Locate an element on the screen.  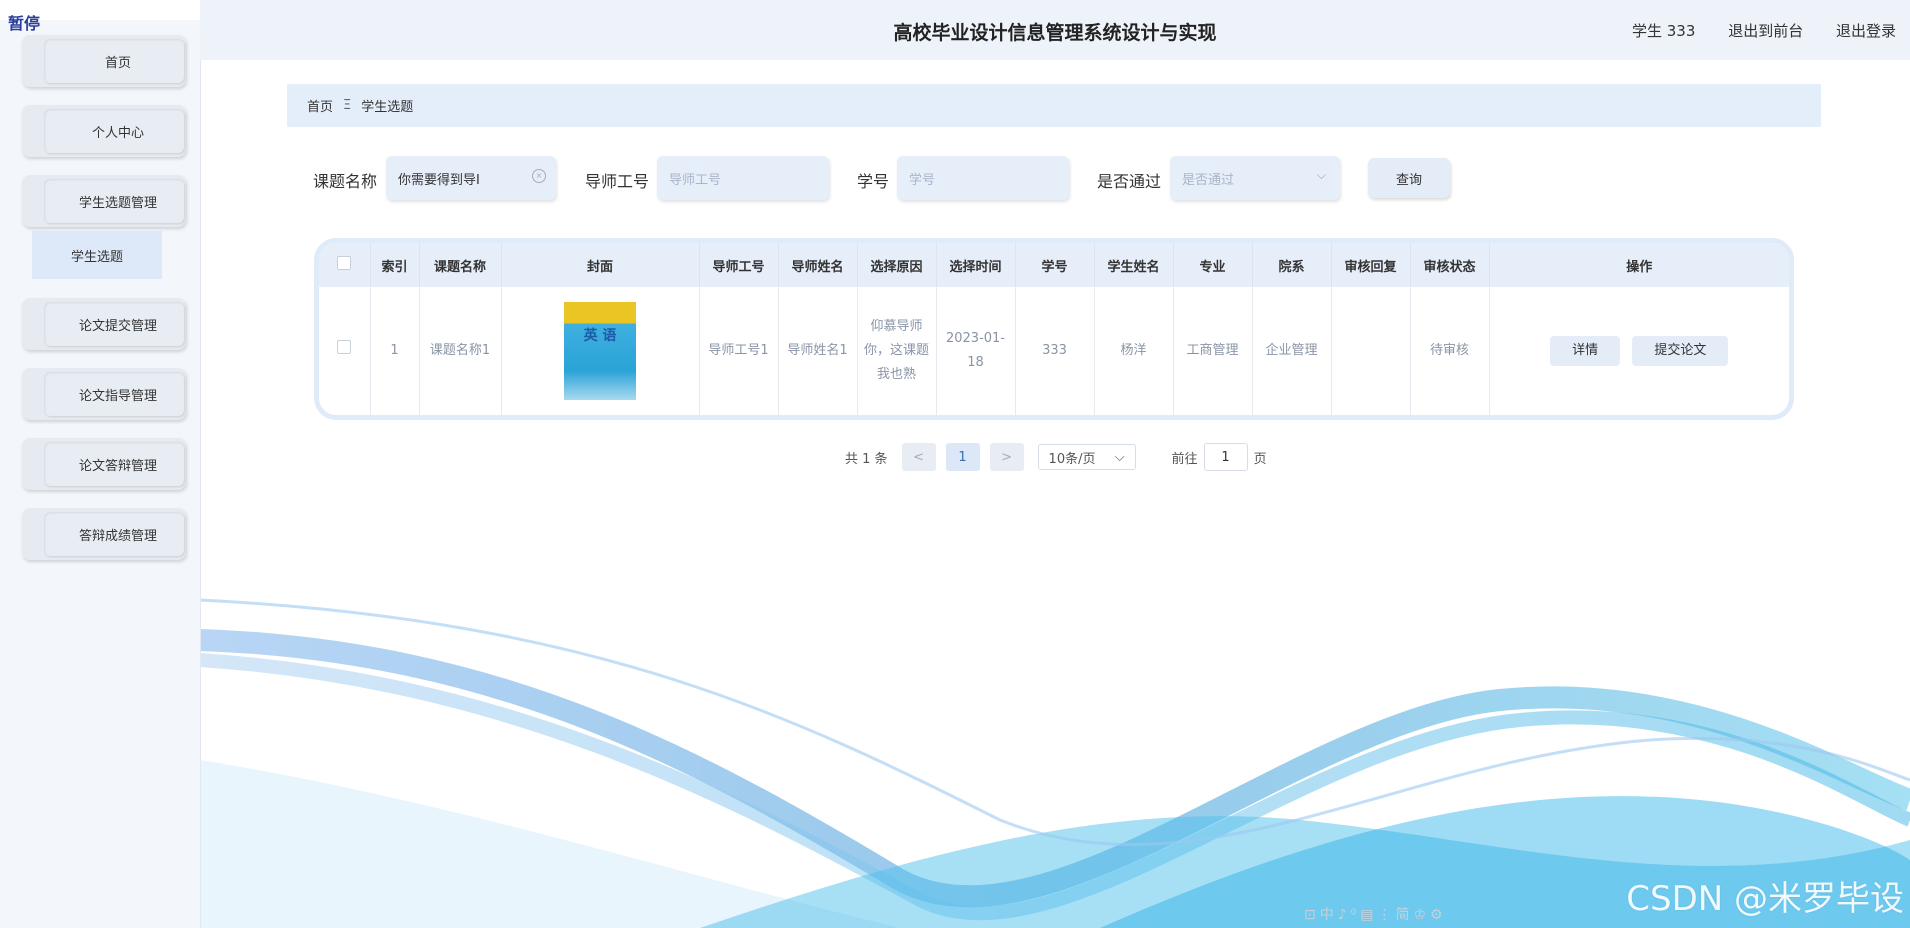
cell-reply is located at coordinates (1371, 351).